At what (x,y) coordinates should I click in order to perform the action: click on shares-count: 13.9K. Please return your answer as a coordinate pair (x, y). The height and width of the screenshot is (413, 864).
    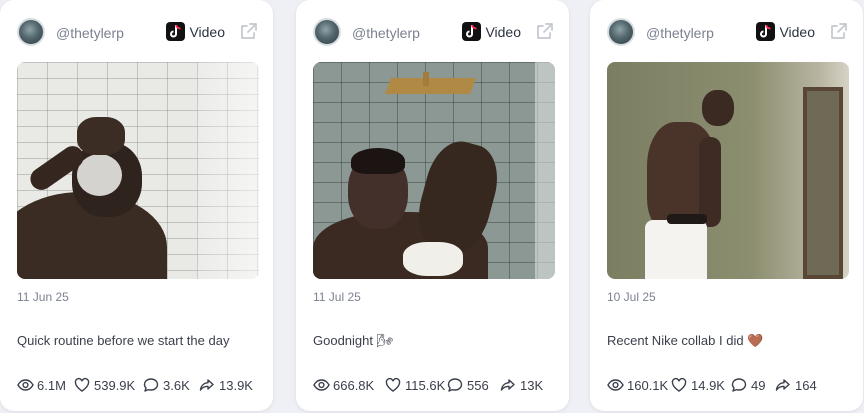
    Looking at the image, I should click on (236, 385).